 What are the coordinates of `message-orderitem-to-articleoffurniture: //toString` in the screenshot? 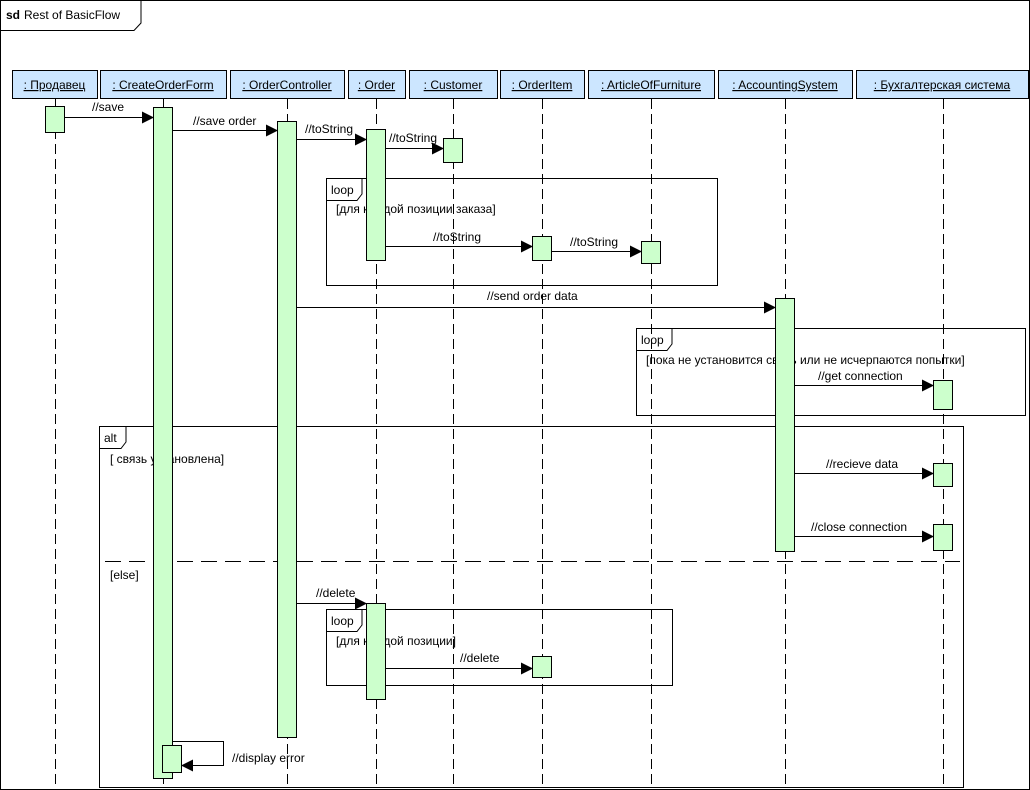 It's located at (597, 246).